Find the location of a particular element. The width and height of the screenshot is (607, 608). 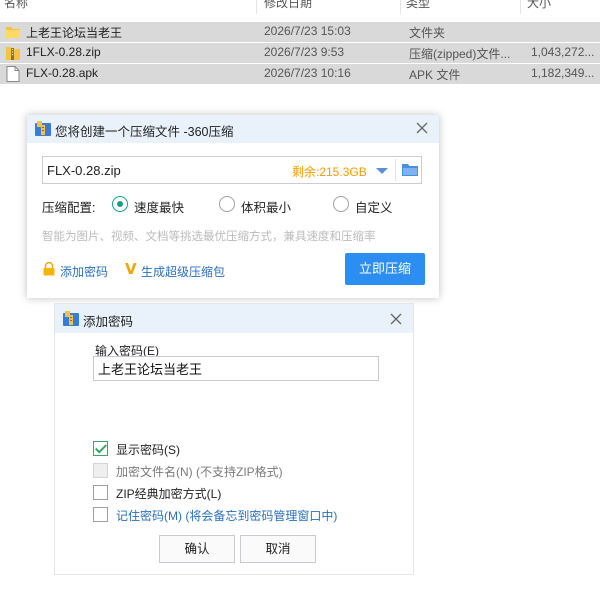

checkbox-label: 加密文件名(N) (不支持ZIP格式) is located at coordinates (199, 472).